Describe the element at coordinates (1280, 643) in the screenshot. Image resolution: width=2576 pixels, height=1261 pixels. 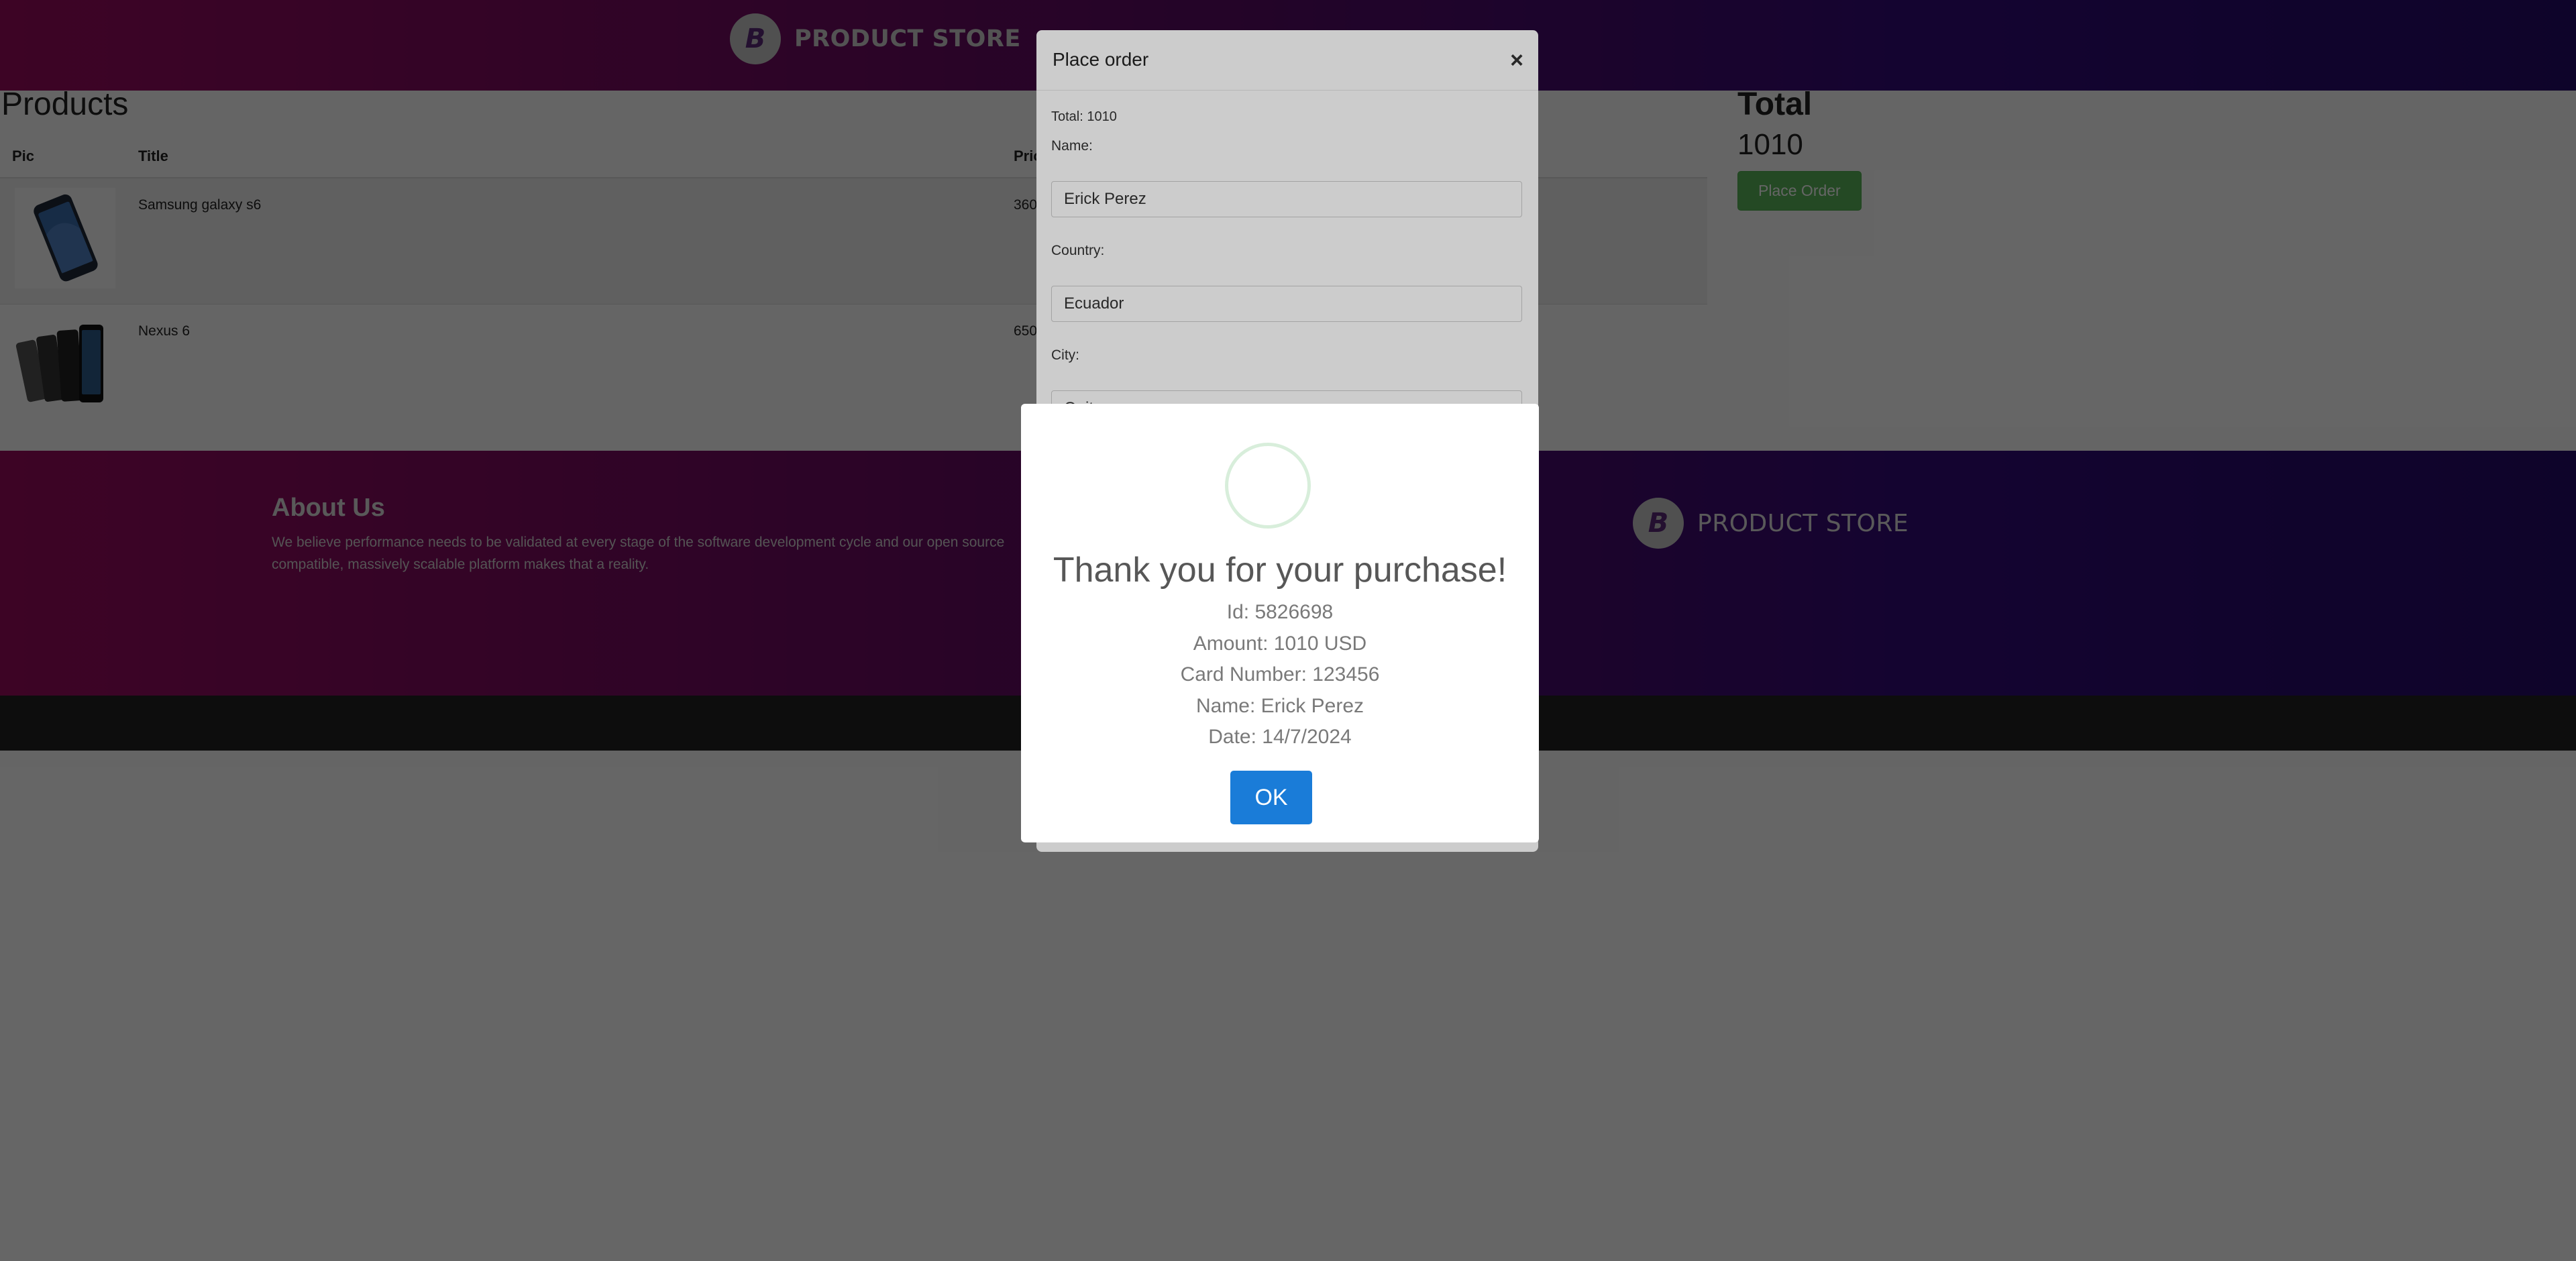
I see `order-amount: Amount: 1010 USD` at that location.